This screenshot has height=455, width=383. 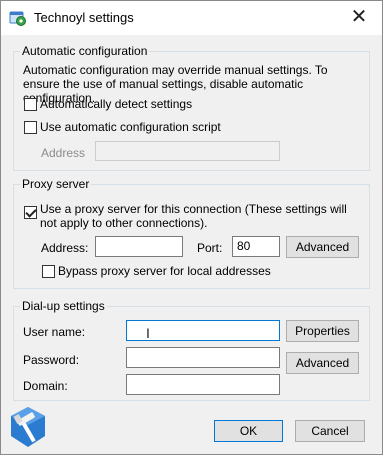 What do you see at coordinates (322, 363) in the screenshot?
I see `dialup-advanced-button: Advanced` at bounding box center [322, 363].